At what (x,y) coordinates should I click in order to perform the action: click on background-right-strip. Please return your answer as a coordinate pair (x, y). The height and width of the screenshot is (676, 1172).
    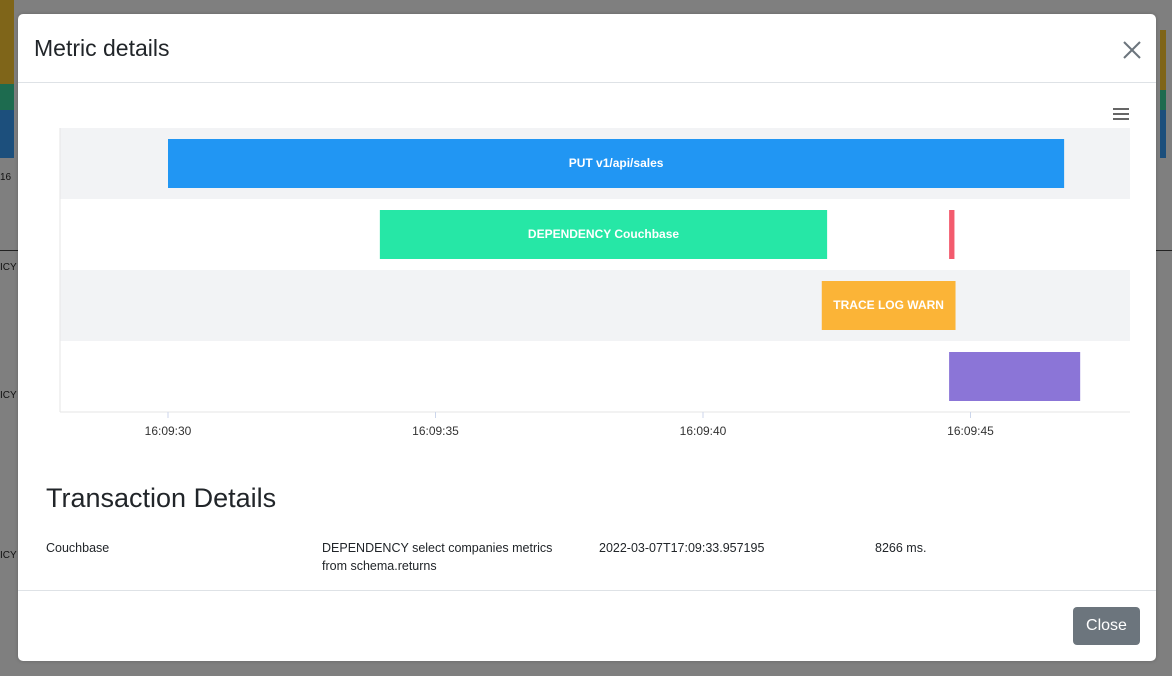
    Looking at the image, I should click on (1164, 338).